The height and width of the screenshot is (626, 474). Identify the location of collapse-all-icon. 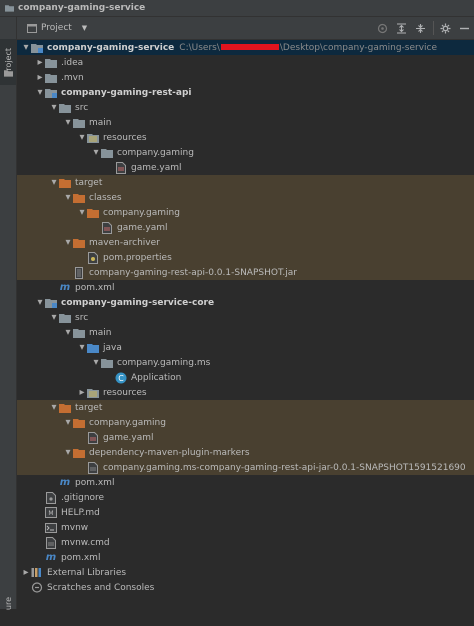
(420, 28).